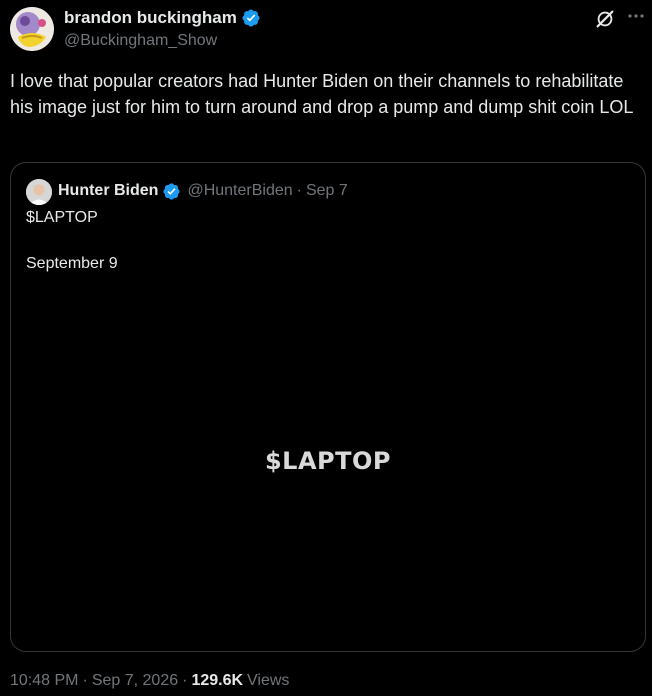  What do you see at coordinates (327, 191) in the screenshot?
I see `quoted-tweet-date: Sep 7` at bounding box center [327, 191].